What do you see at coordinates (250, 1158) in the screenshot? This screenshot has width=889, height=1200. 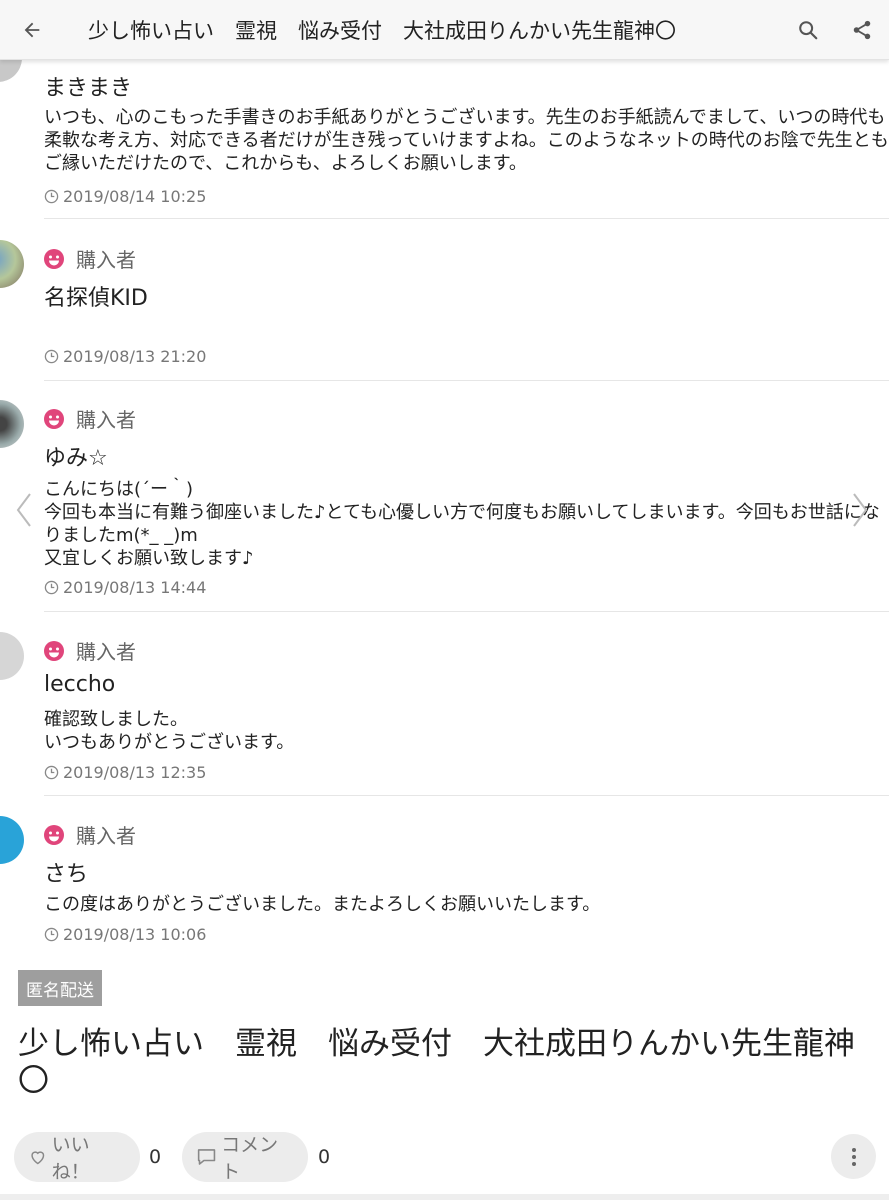 I see `comment-label: コメント` at bounding box center [250, 1158].